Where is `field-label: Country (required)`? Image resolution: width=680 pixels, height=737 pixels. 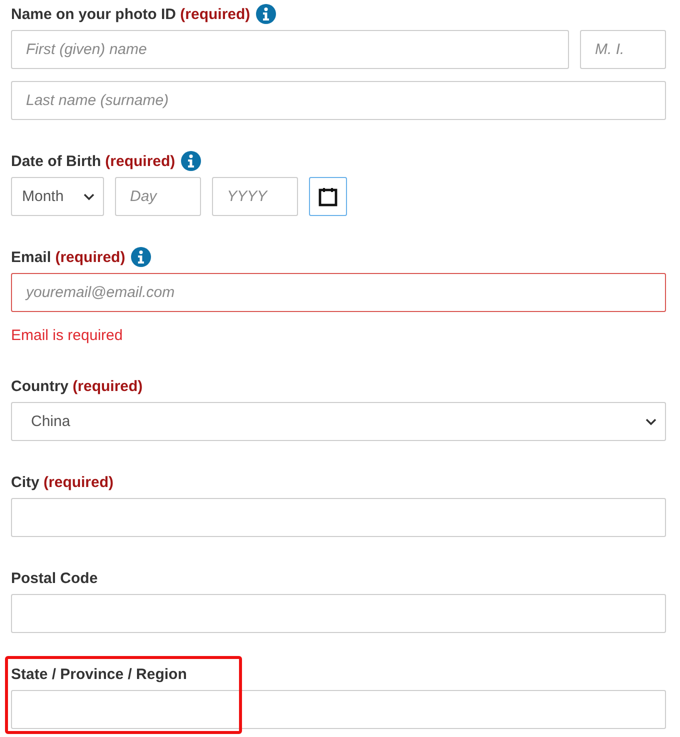
field-label: Country (required) is located at coordinates (77, 386).